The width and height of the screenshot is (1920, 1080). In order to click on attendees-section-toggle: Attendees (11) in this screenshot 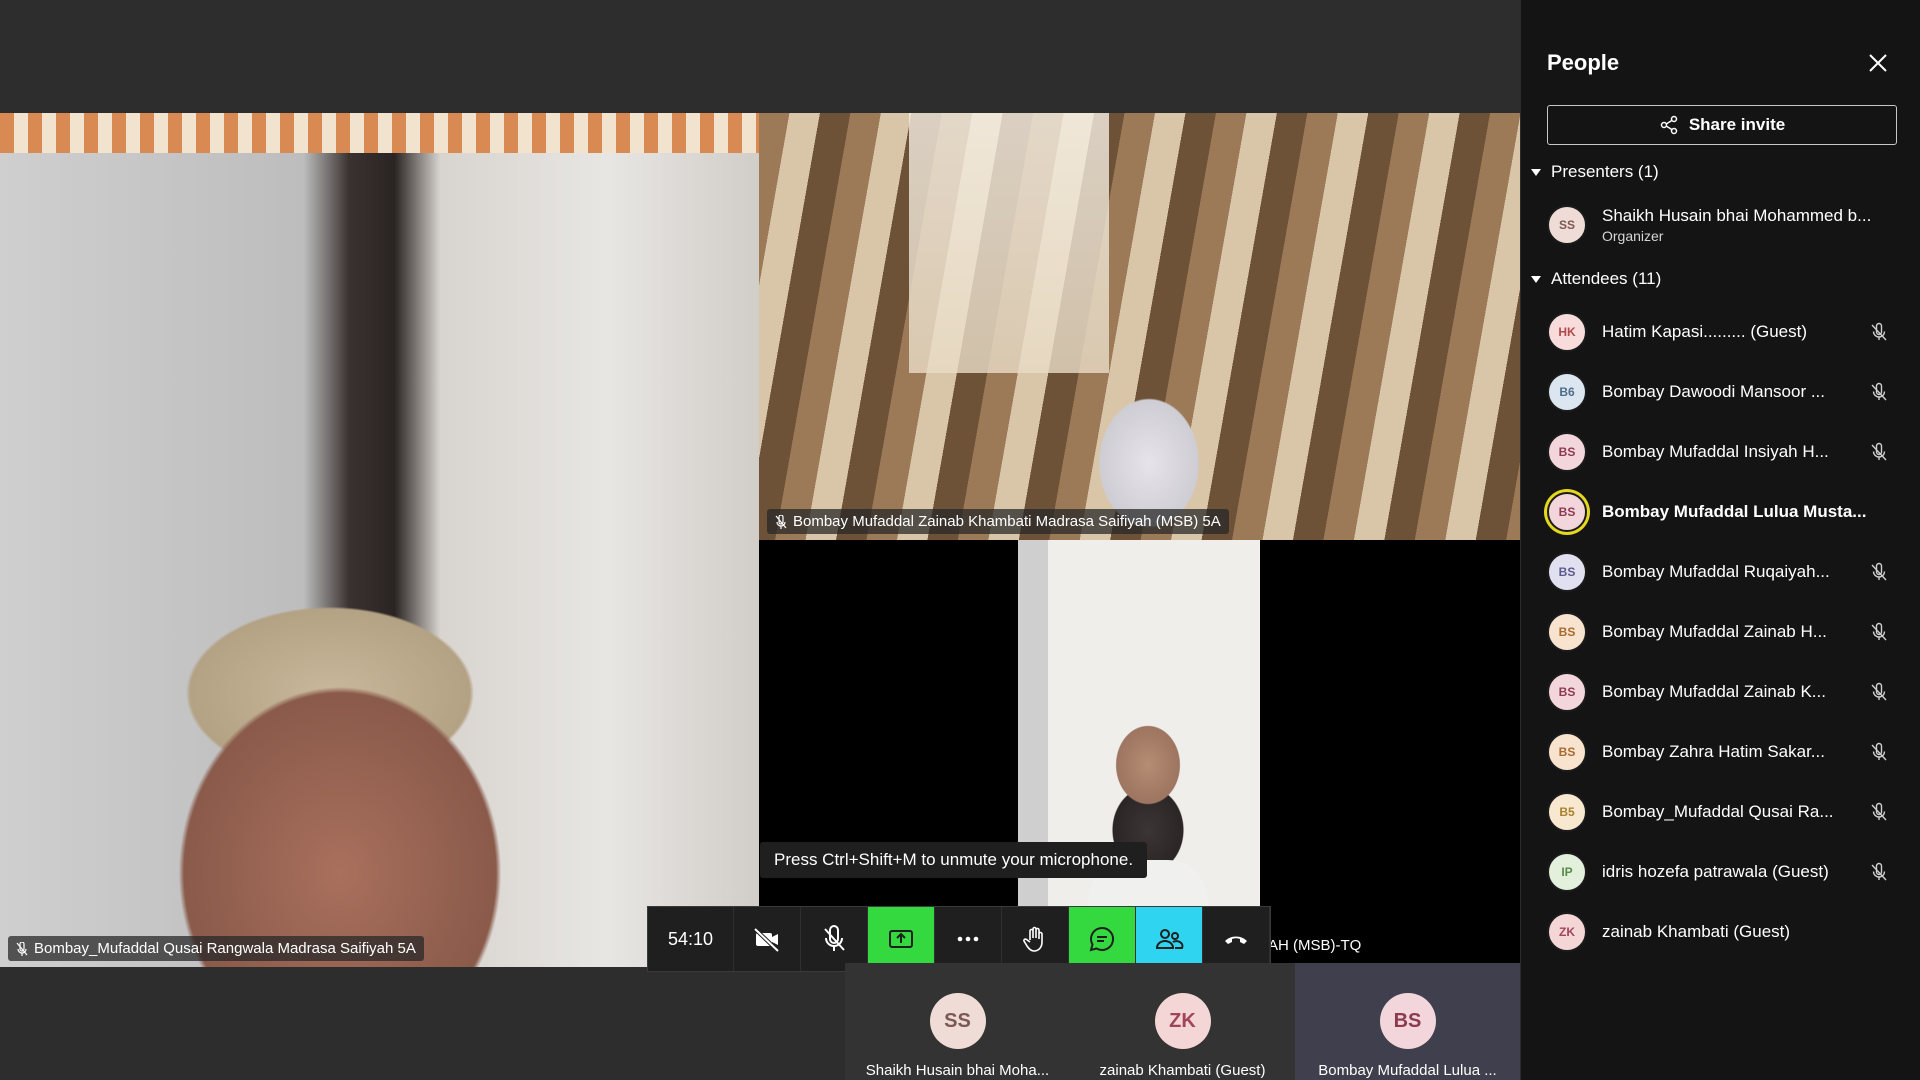, I will do `click(1596, 279)`.